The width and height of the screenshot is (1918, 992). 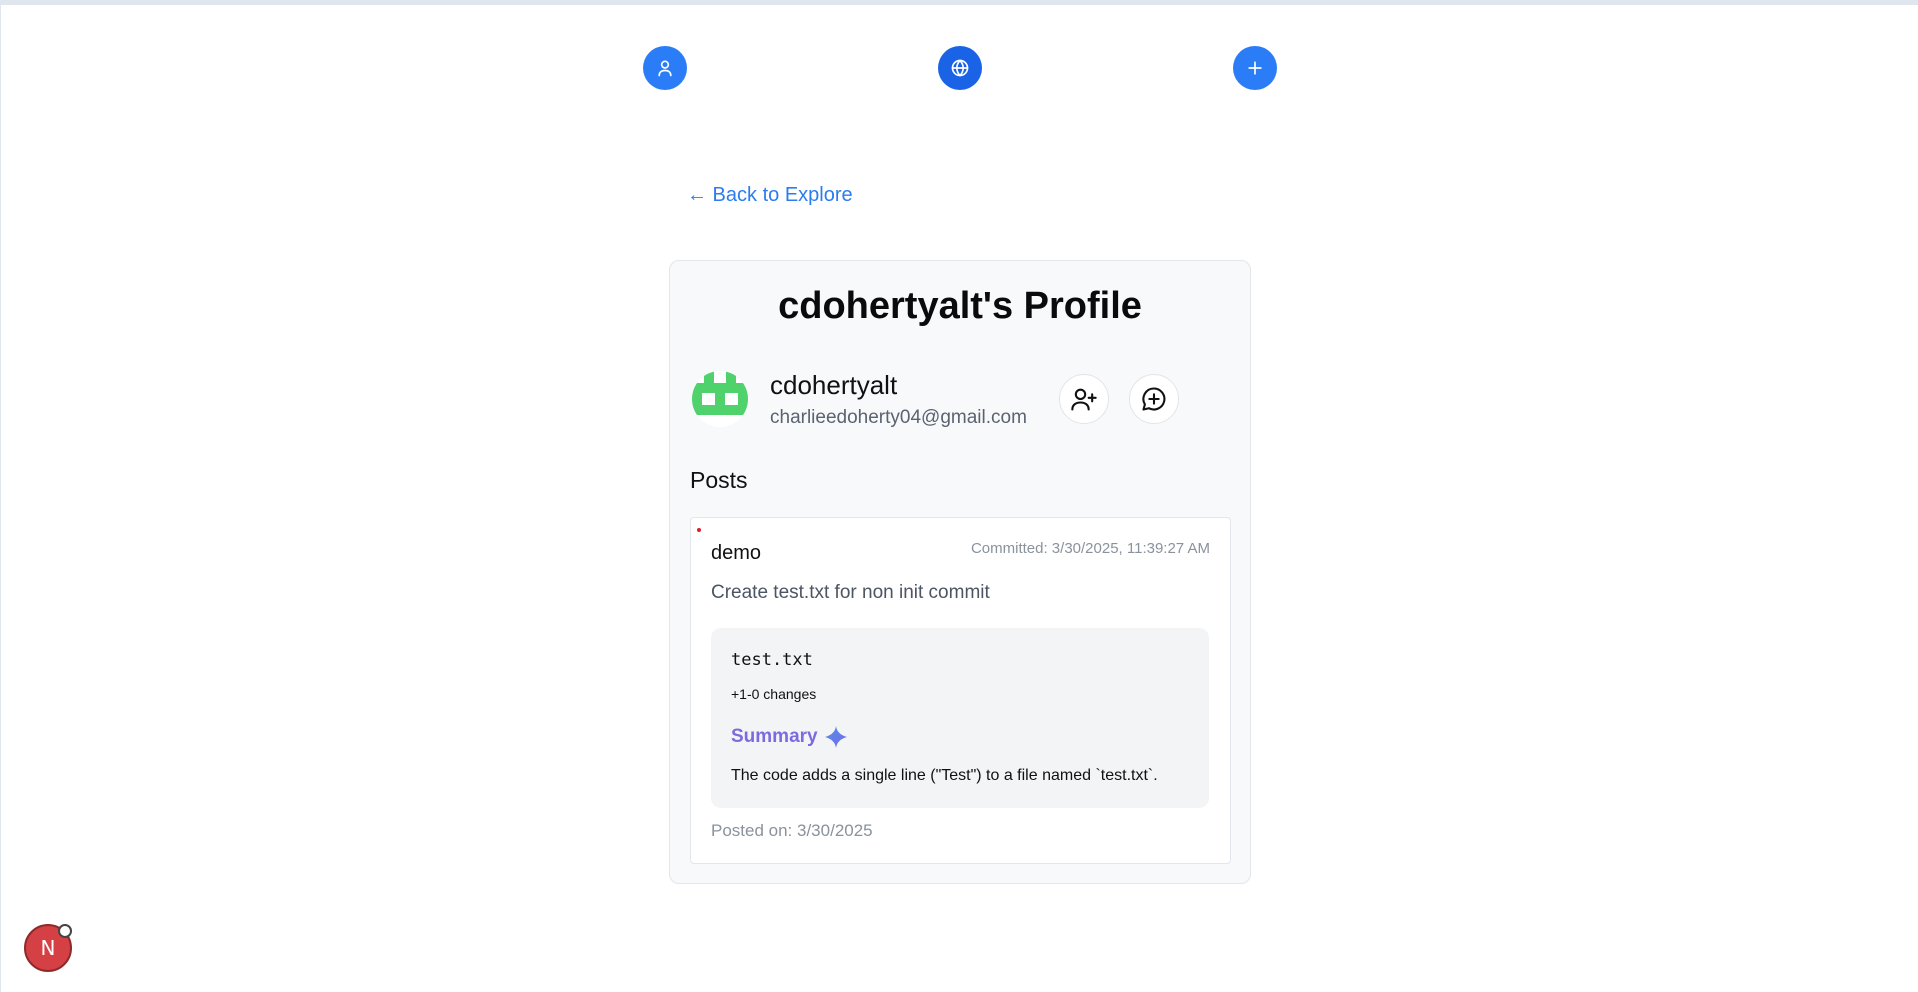 I want to click on posts-heading: Posts, so click(x=719, y=480).